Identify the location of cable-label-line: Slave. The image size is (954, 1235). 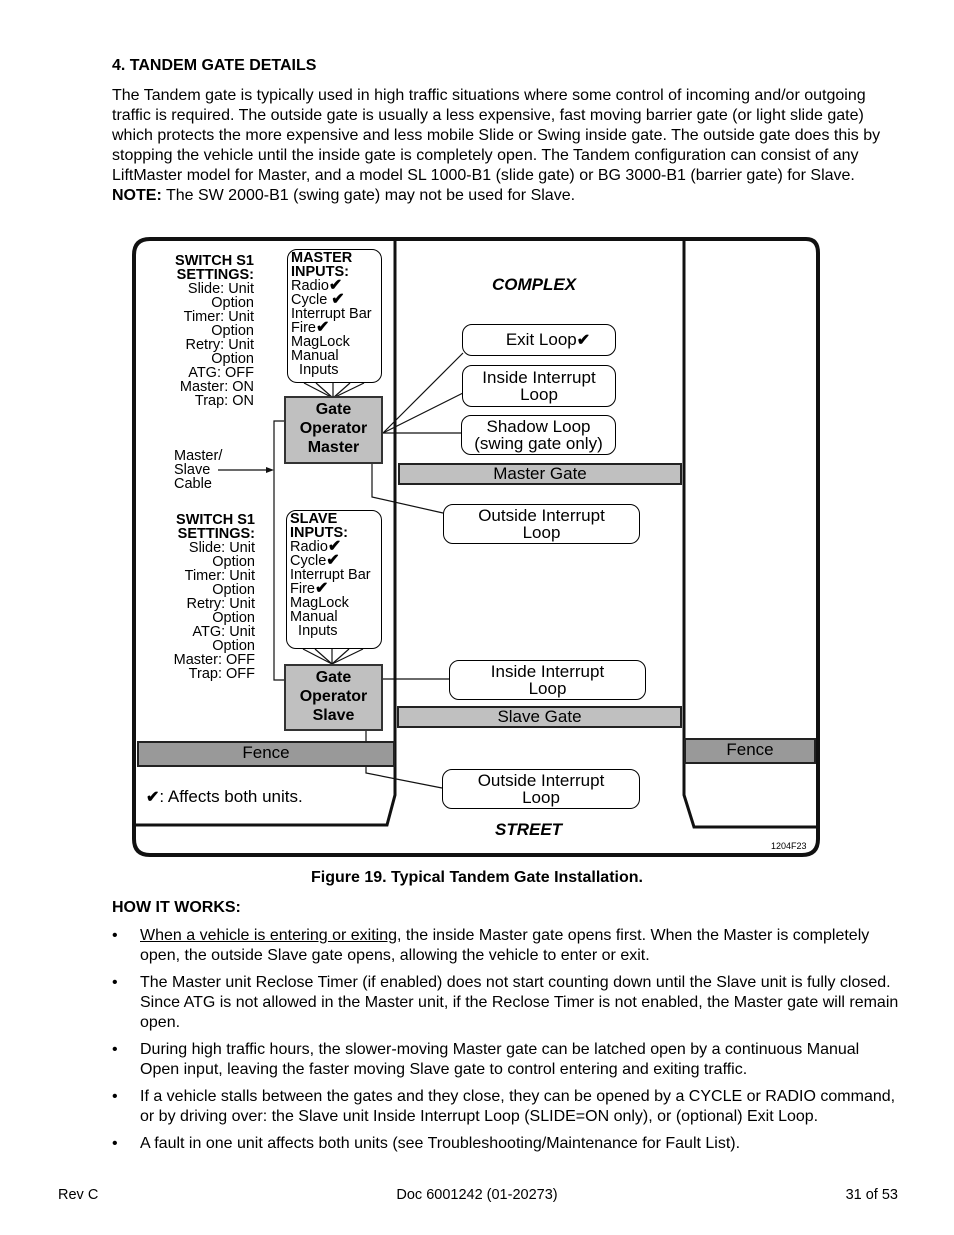
(192, 470).